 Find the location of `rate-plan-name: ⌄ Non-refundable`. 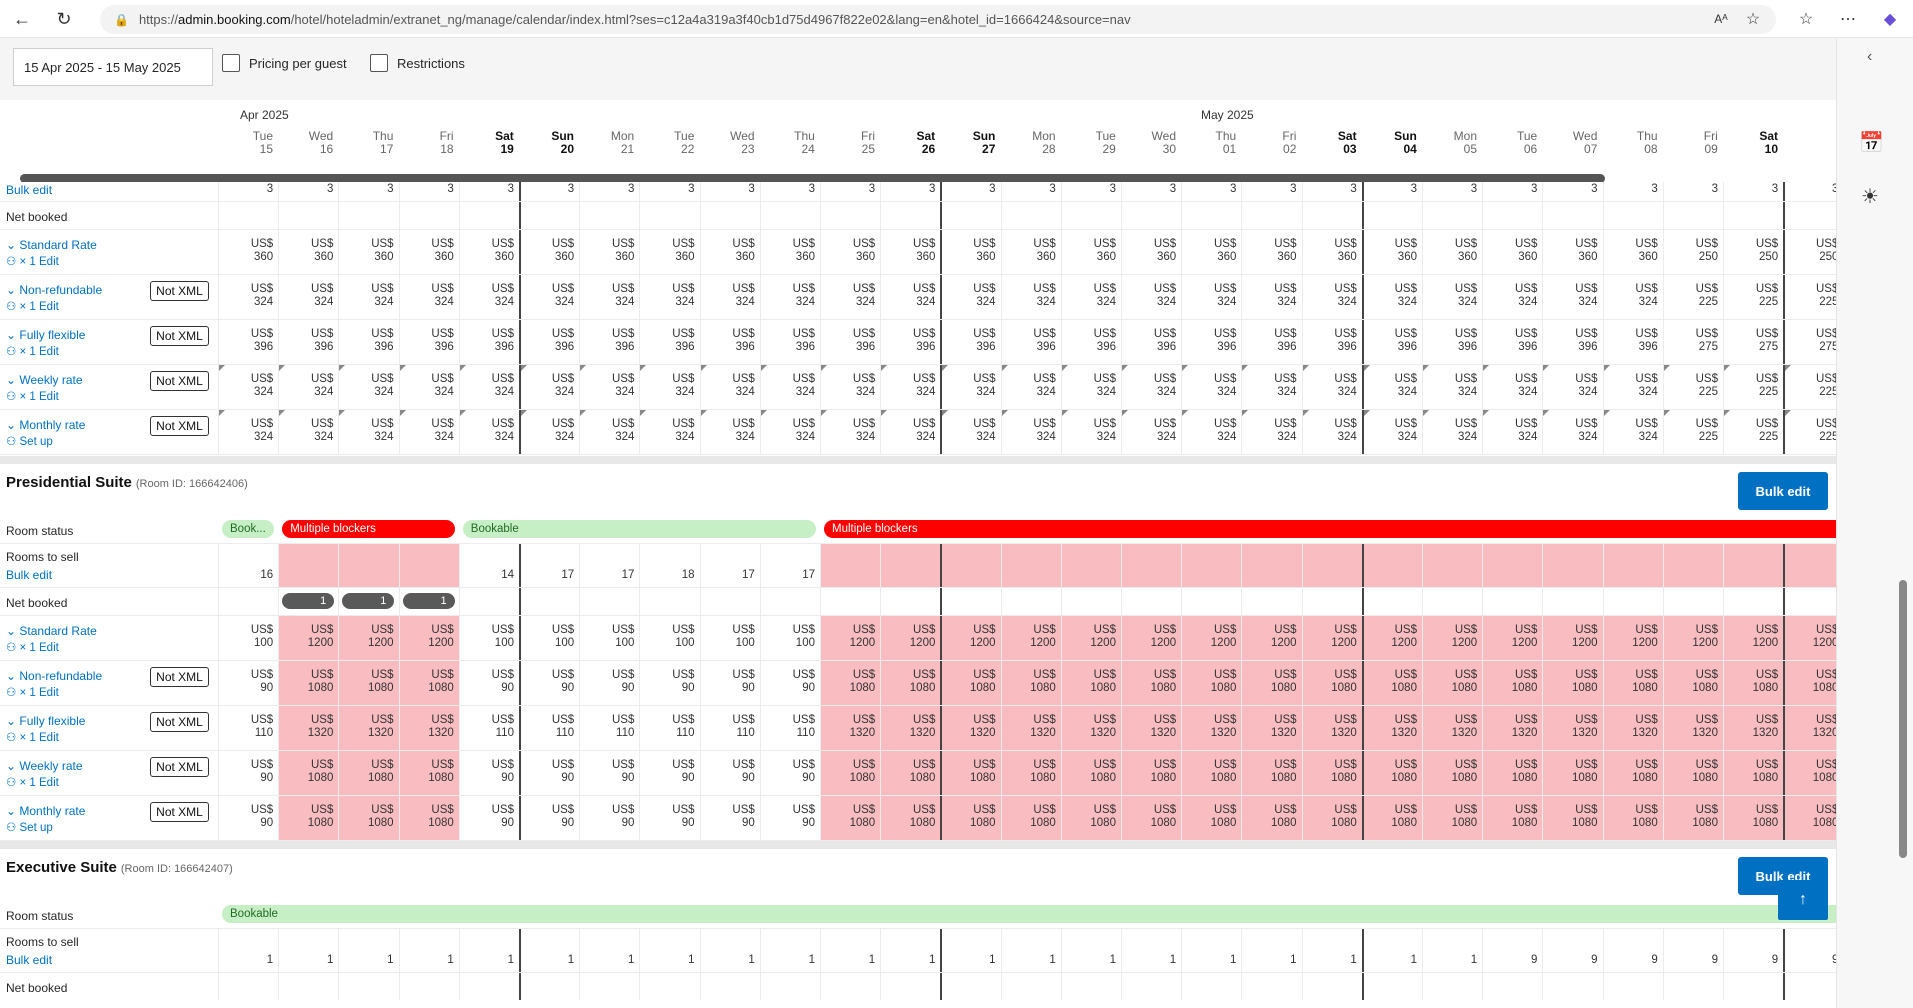

rate-plan-name: ⌄ Non-refundable is located at coordinates (54, 290).